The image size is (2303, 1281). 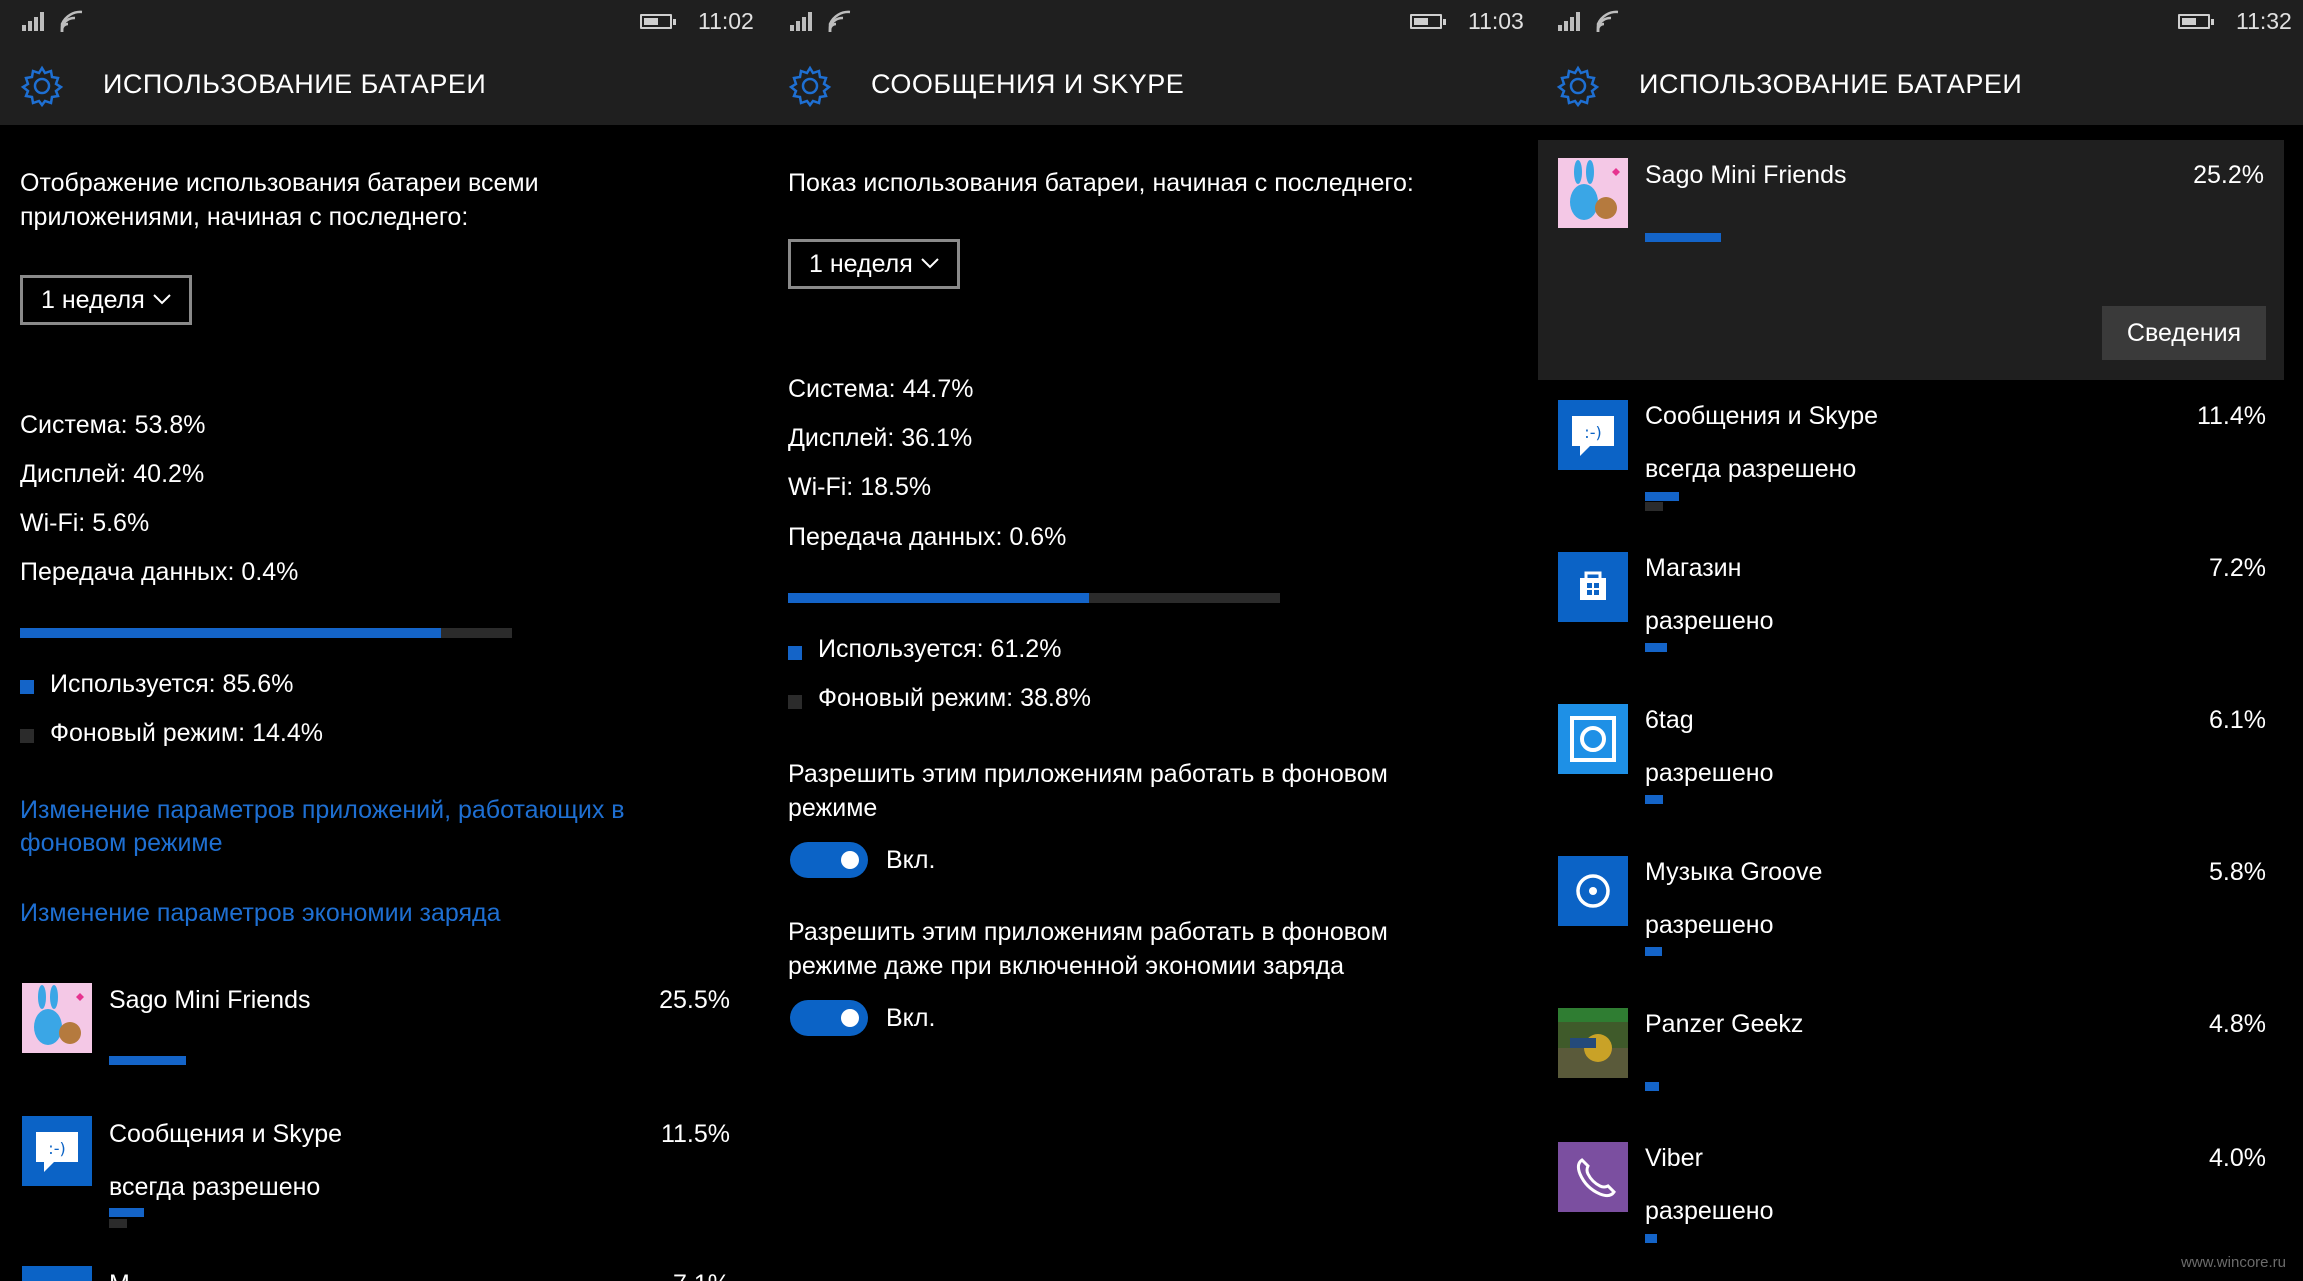 I want to click on link-battery-saver: Изменение параметров экономии заряда, so click(x=260, y=913).